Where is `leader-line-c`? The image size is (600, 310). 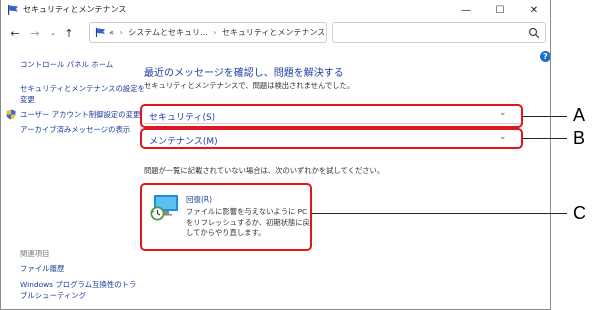
leader-line-c is located at coordinates (439, 213).